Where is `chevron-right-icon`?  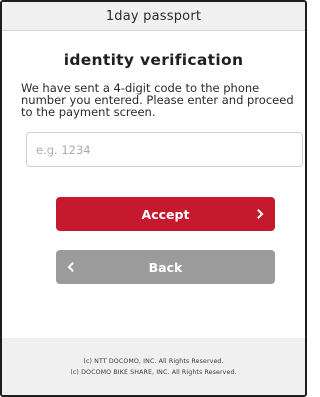 chevron-right-icon is located at coordinates (258, 214).